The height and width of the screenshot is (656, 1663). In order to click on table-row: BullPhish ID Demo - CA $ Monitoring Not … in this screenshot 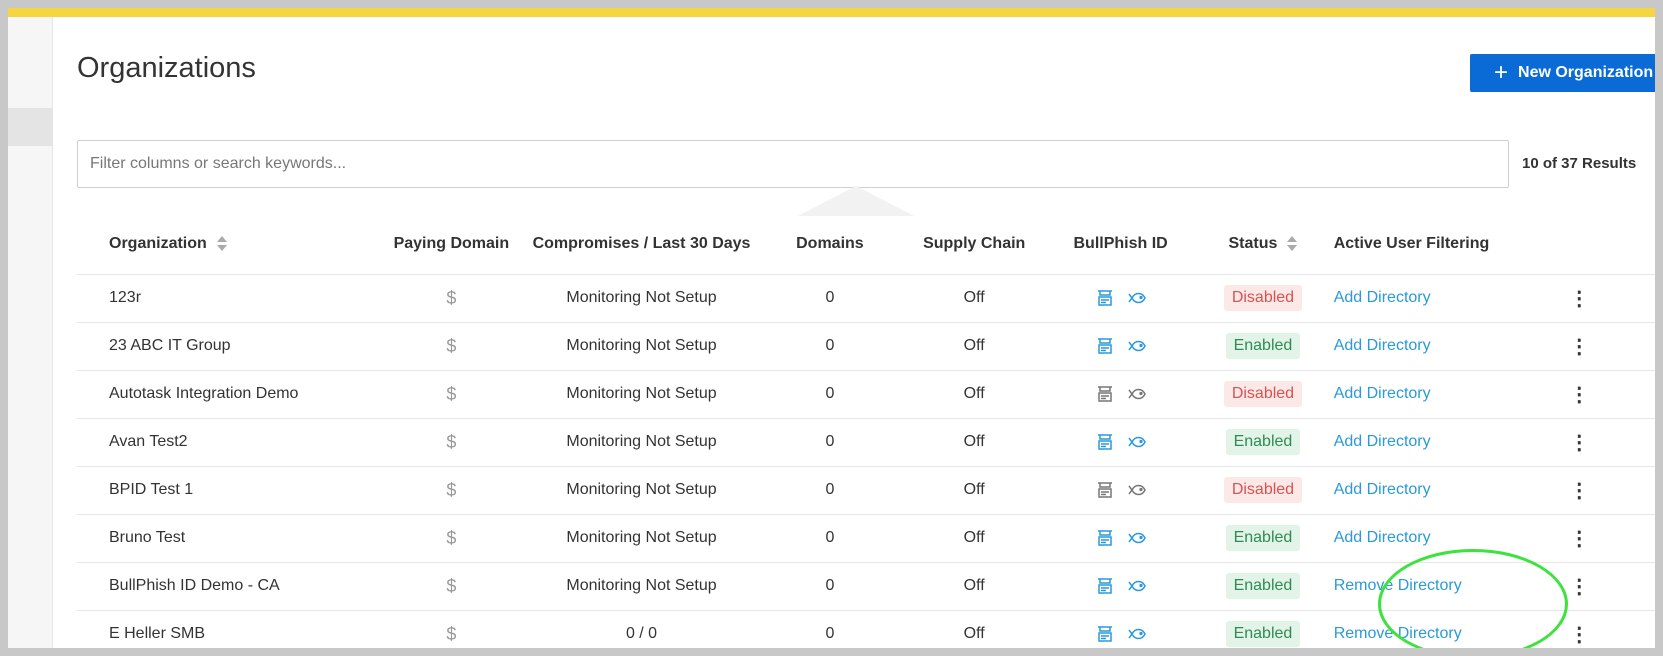, I will do `click(866, 586)`.